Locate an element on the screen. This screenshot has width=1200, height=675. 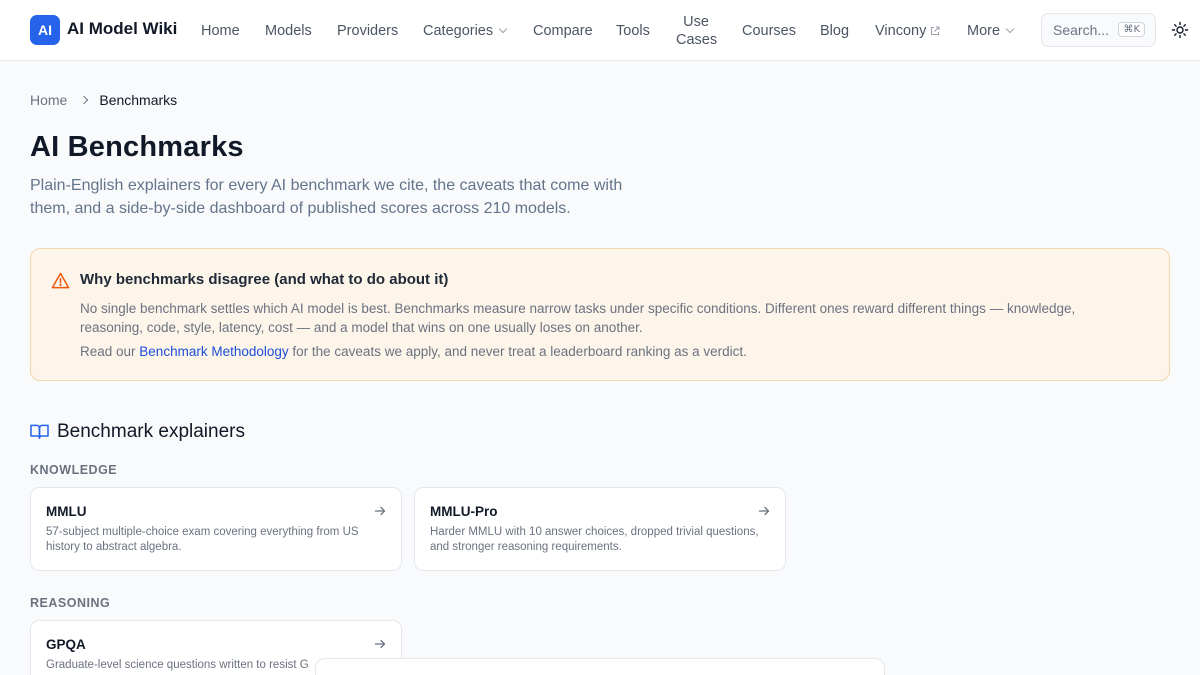
breadcrumb: Home Benchmarks is located at coordinates (103, 100).